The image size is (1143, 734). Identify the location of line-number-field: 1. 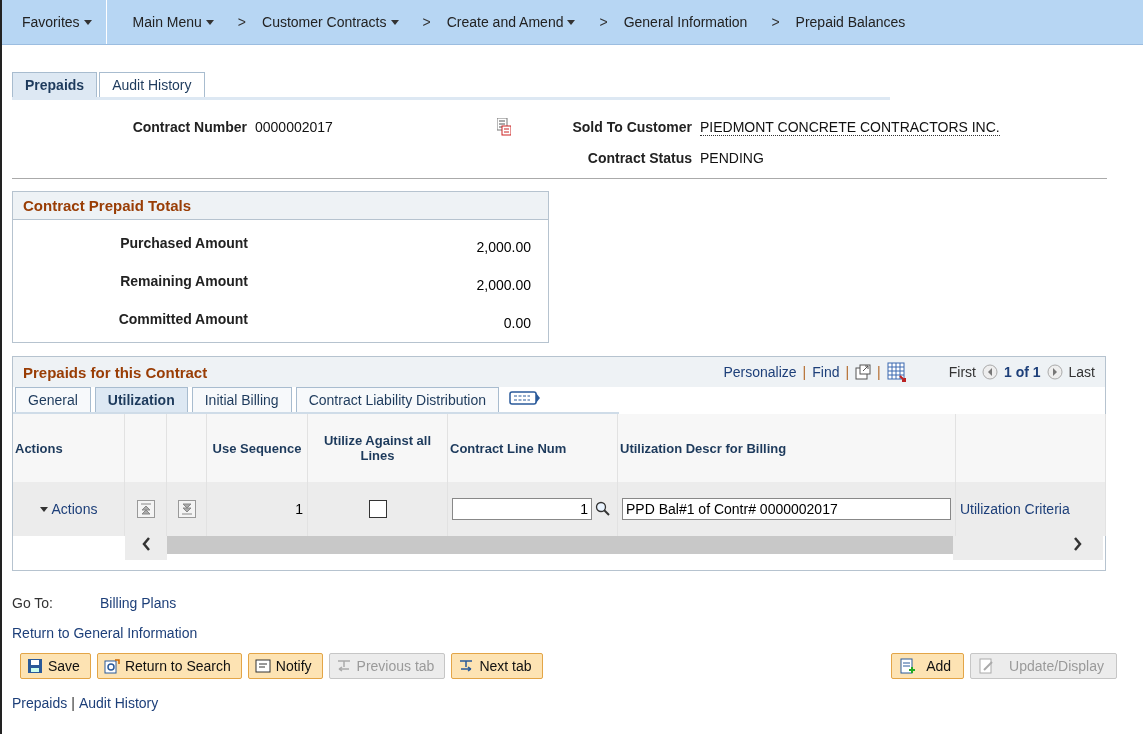
(522, 509).